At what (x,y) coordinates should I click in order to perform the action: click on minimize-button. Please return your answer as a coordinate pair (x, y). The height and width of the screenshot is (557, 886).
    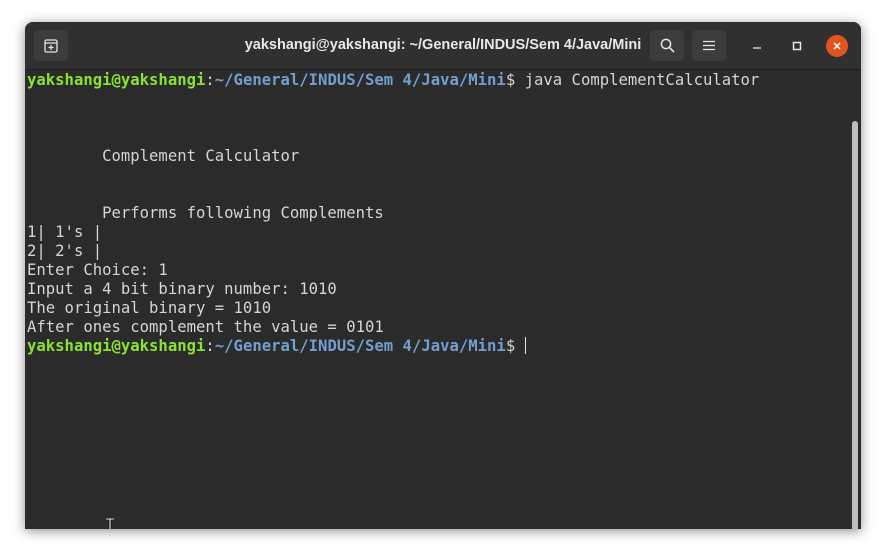
    Looking at the image, I should click on (757, 46).